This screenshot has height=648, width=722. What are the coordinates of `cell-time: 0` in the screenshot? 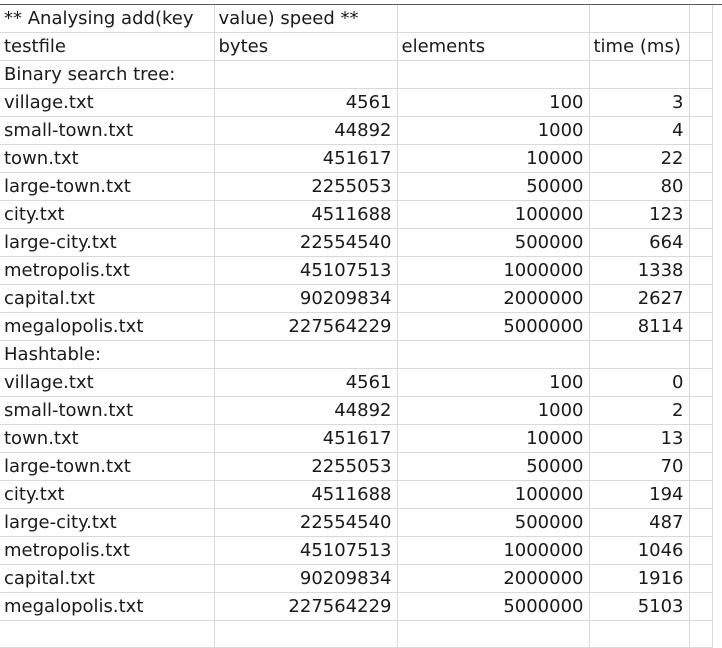 It's located at (639, 382).